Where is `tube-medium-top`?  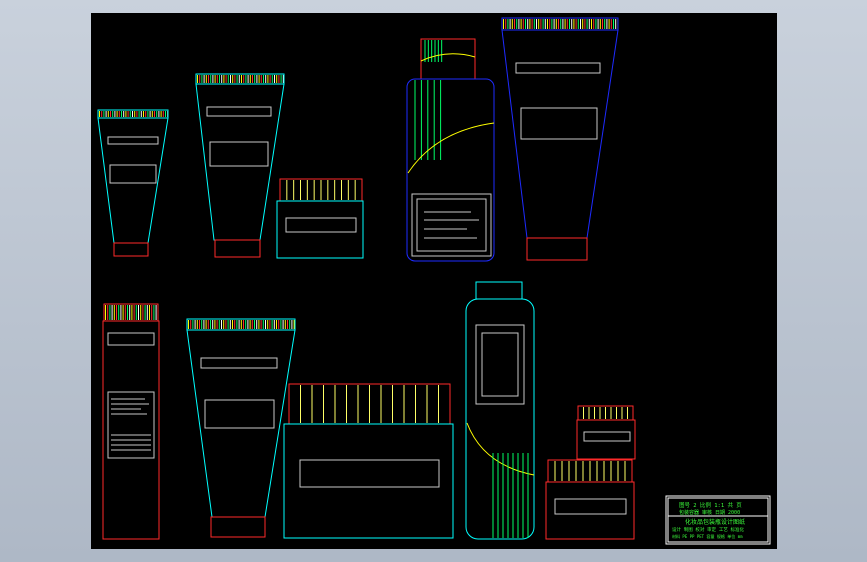 tube-medium-top is located at coordinates (240, 165).